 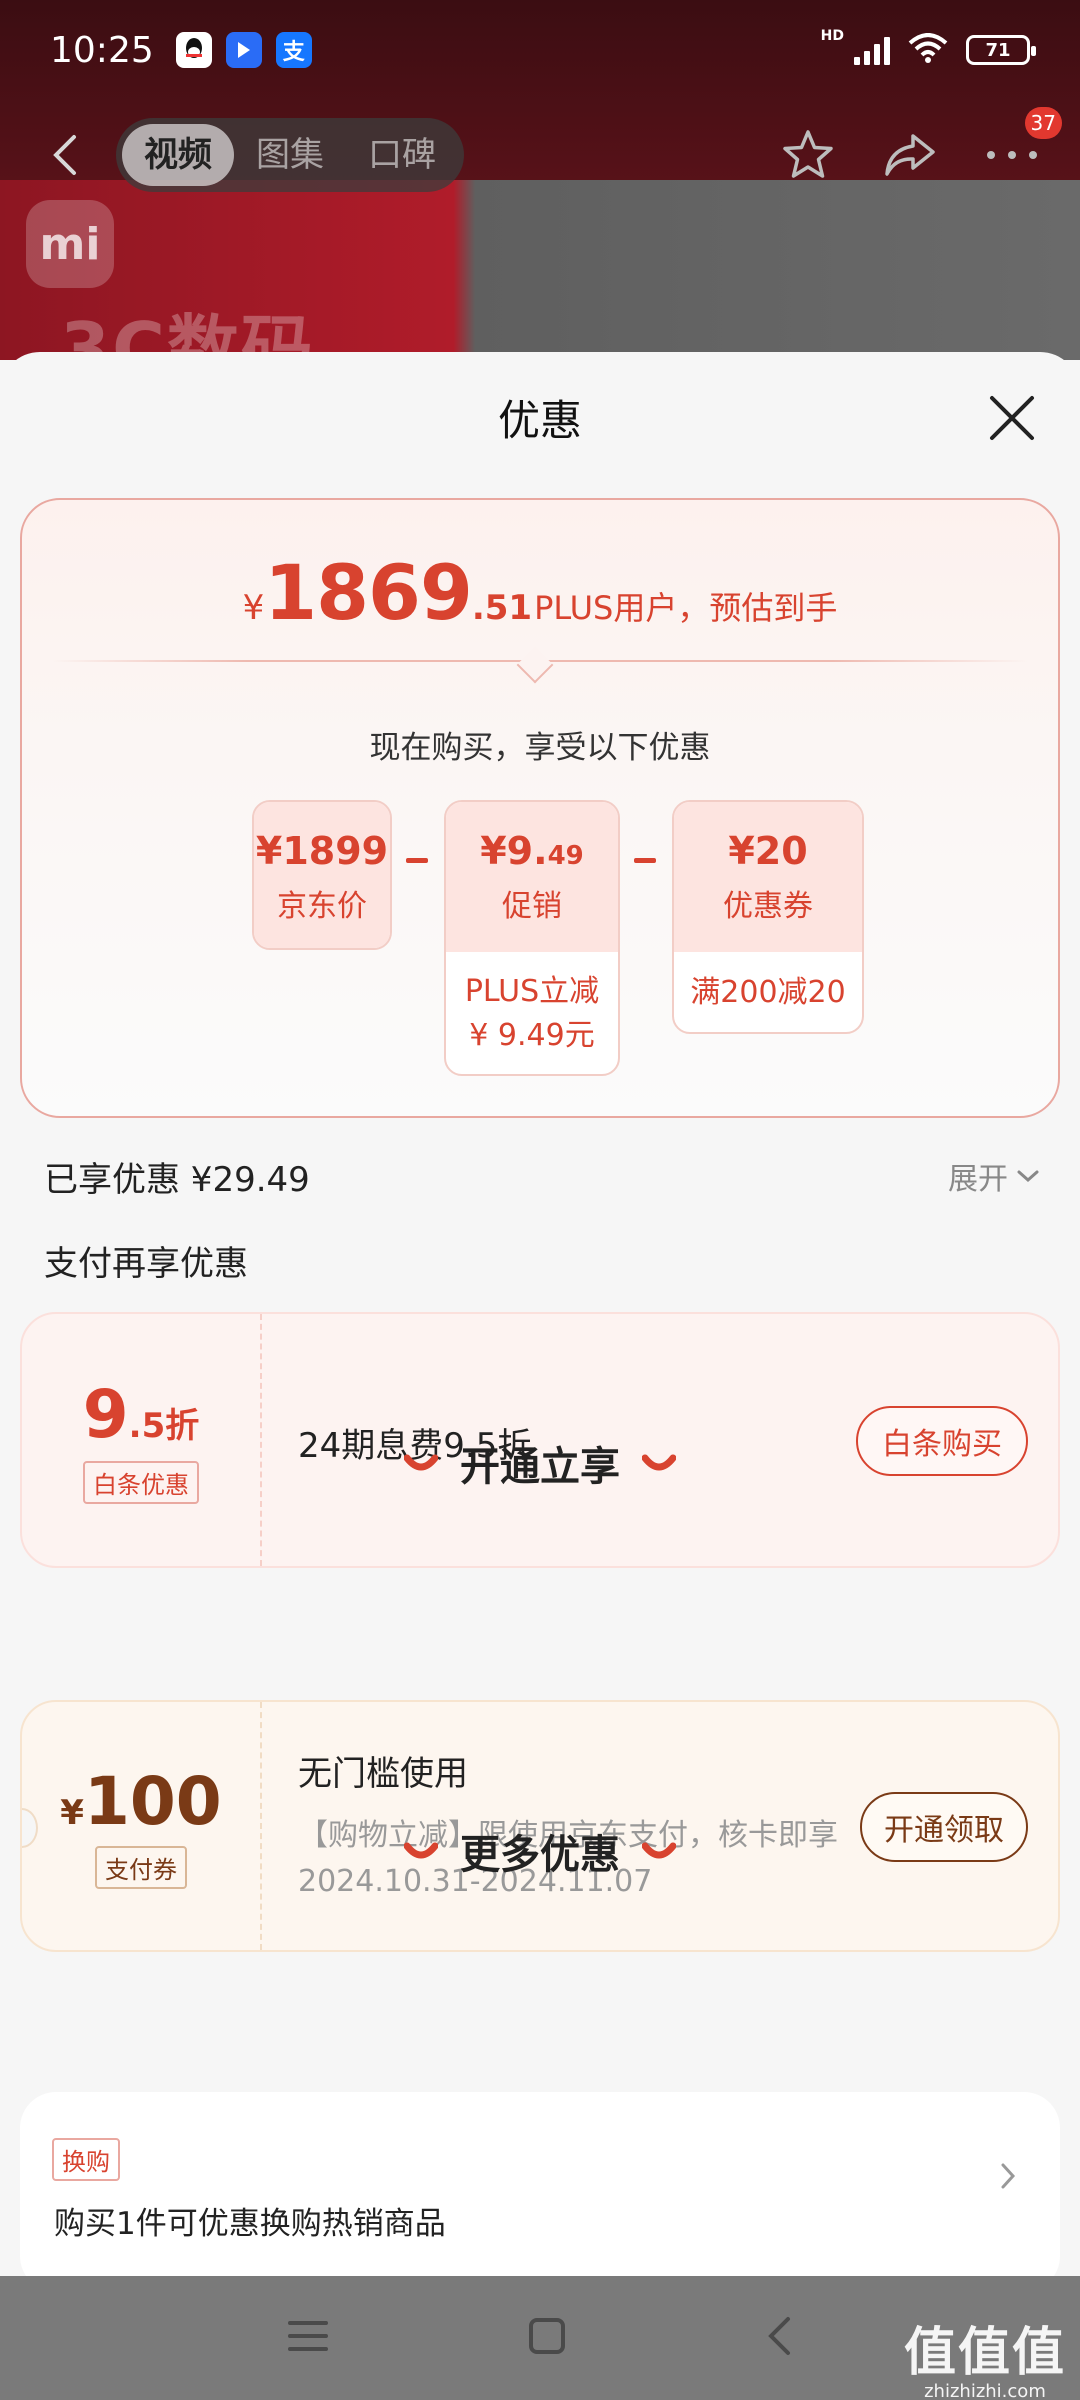 I want to click on share-icon, so click(x=910, y=155).